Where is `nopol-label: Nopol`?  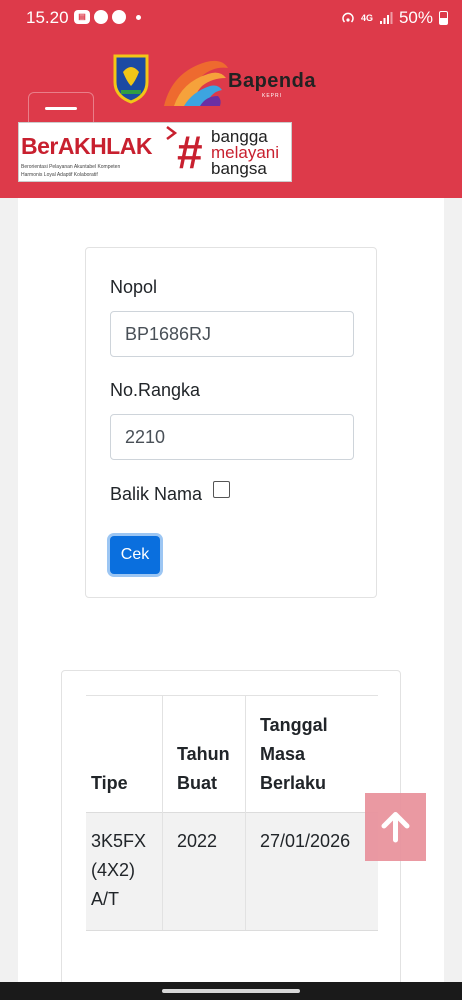 nopol-label: Nopol is located at coordinates (134, 287).